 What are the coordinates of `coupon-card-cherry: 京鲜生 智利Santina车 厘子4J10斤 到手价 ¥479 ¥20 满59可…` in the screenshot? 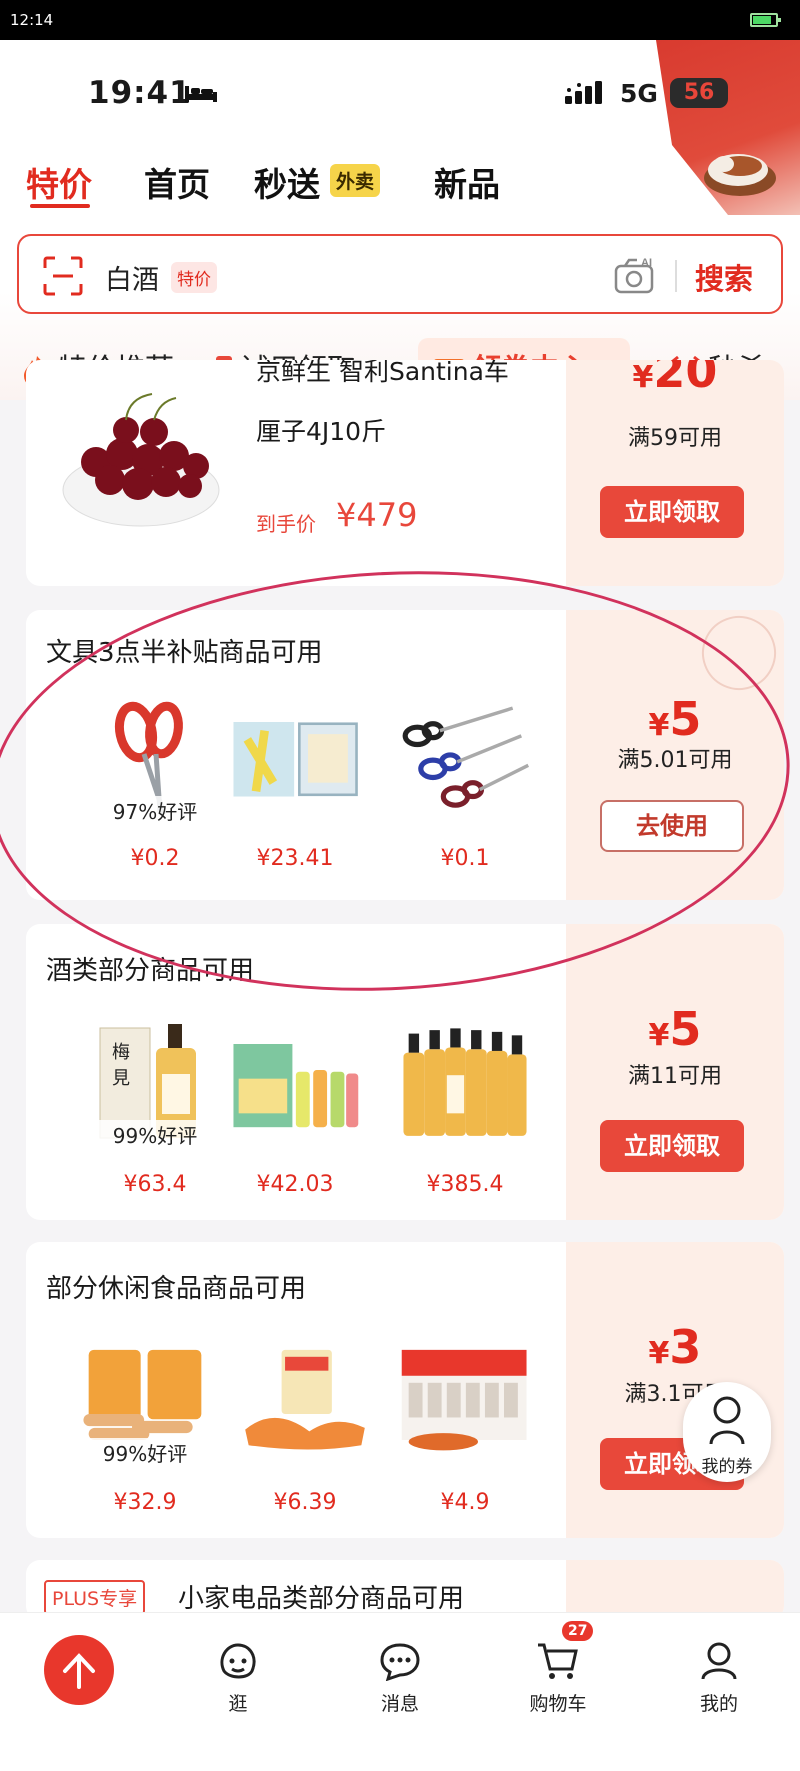 It's located at (405, 473).